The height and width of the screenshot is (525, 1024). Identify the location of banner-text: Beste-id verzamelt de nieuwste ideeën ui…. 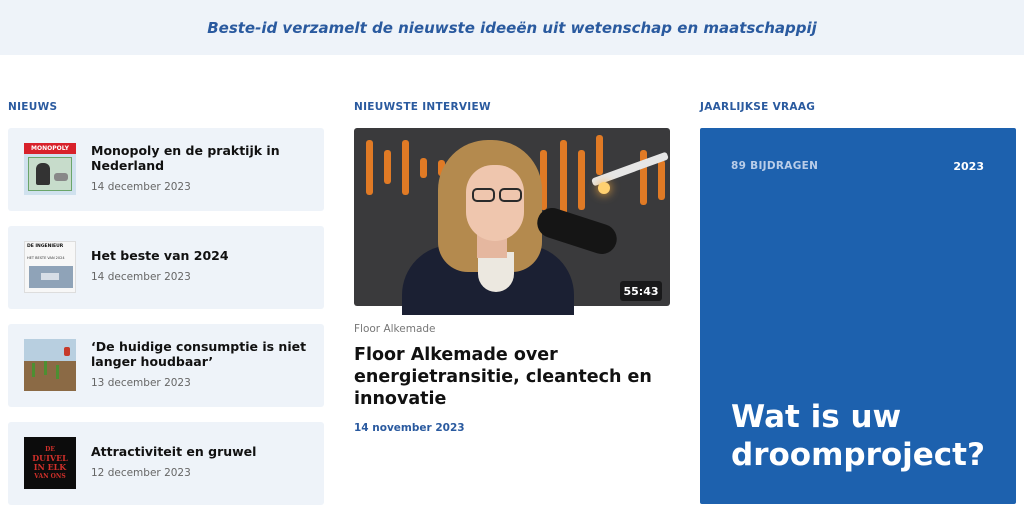
(512, 27).